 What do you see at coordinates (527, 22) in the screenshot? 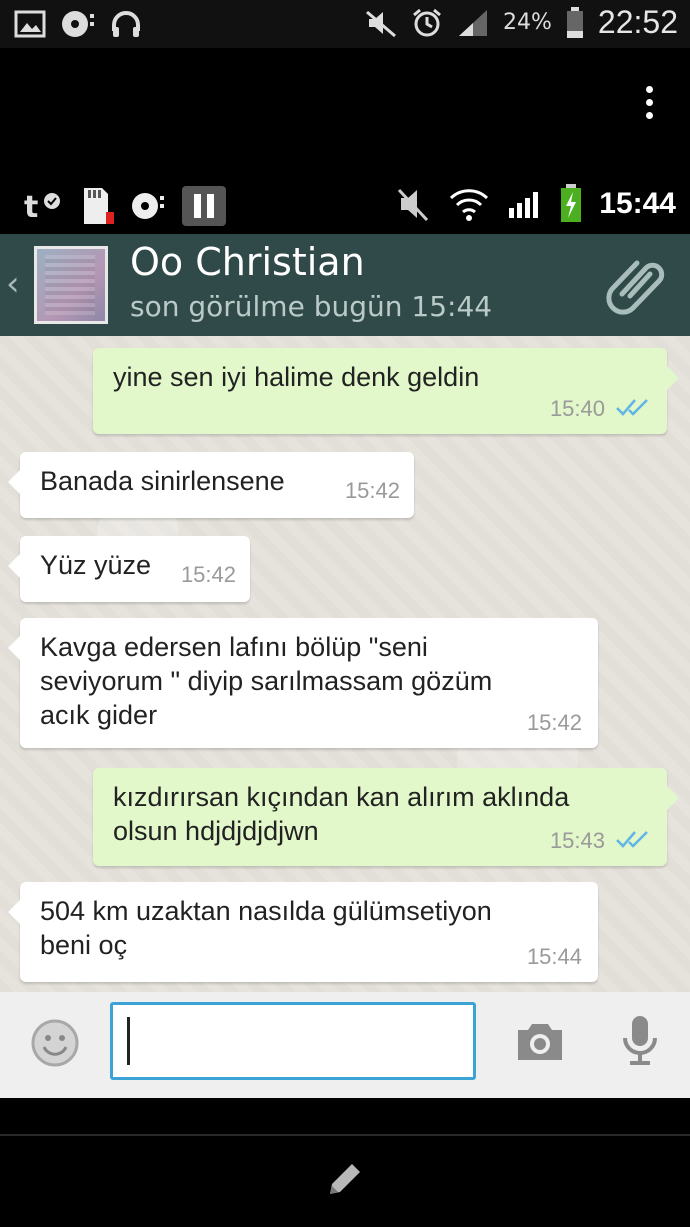
I see `battery-percent: 24%` at bounding box center [527, 22].